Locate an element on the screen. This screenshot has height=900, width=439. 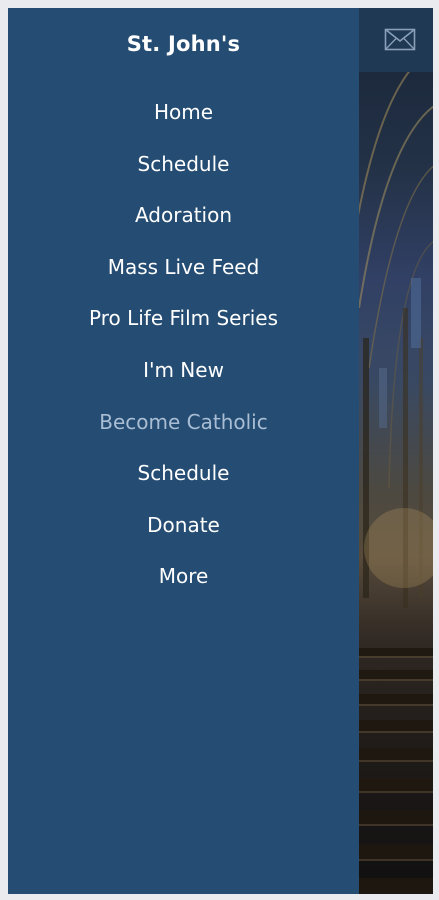
nav-item-im-new: I'm New is located at coordinates (183, 371).